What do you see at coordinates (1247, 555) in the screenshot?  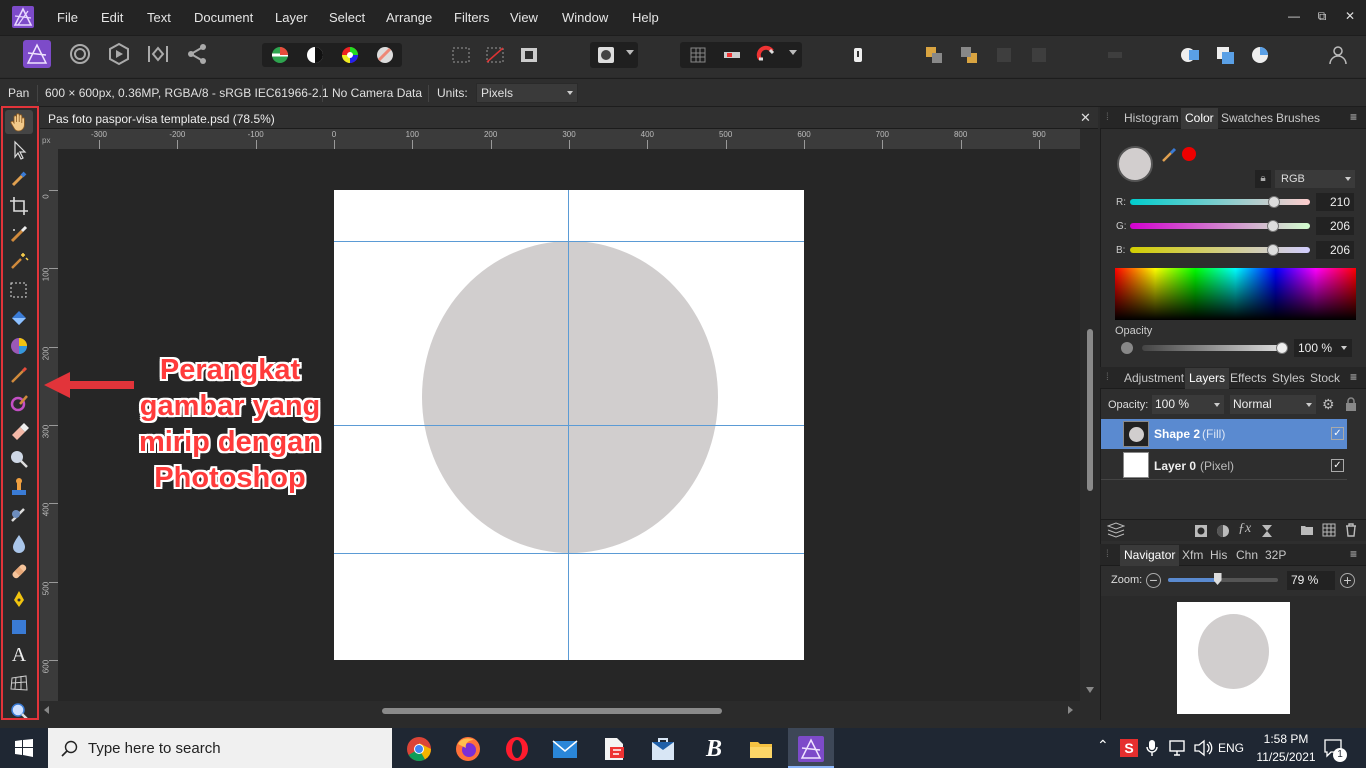 I see `tab-channels: Chn` at bounding box center [1247, 555].